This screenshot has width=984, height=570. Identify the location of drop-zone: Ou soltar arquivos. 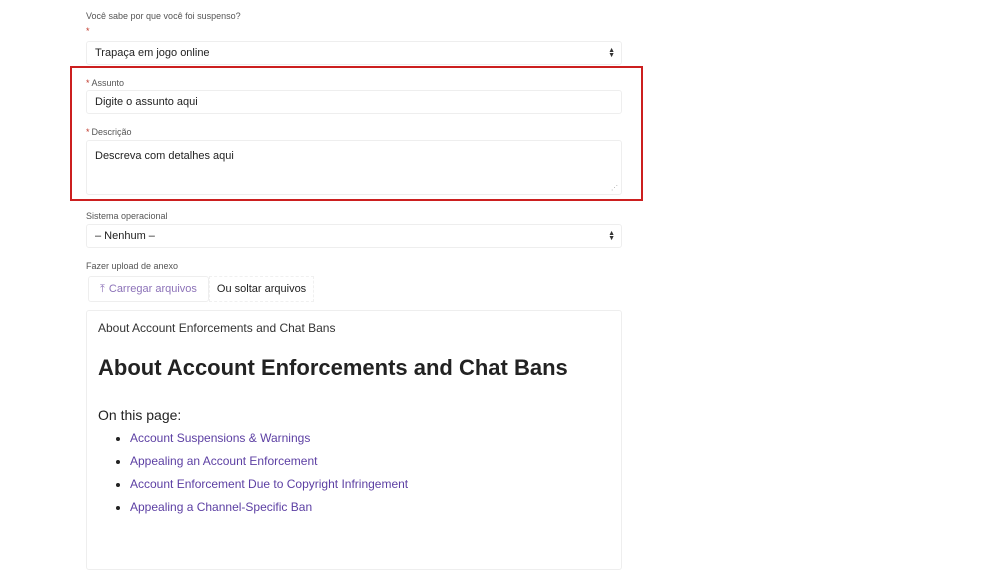
(261, 289).